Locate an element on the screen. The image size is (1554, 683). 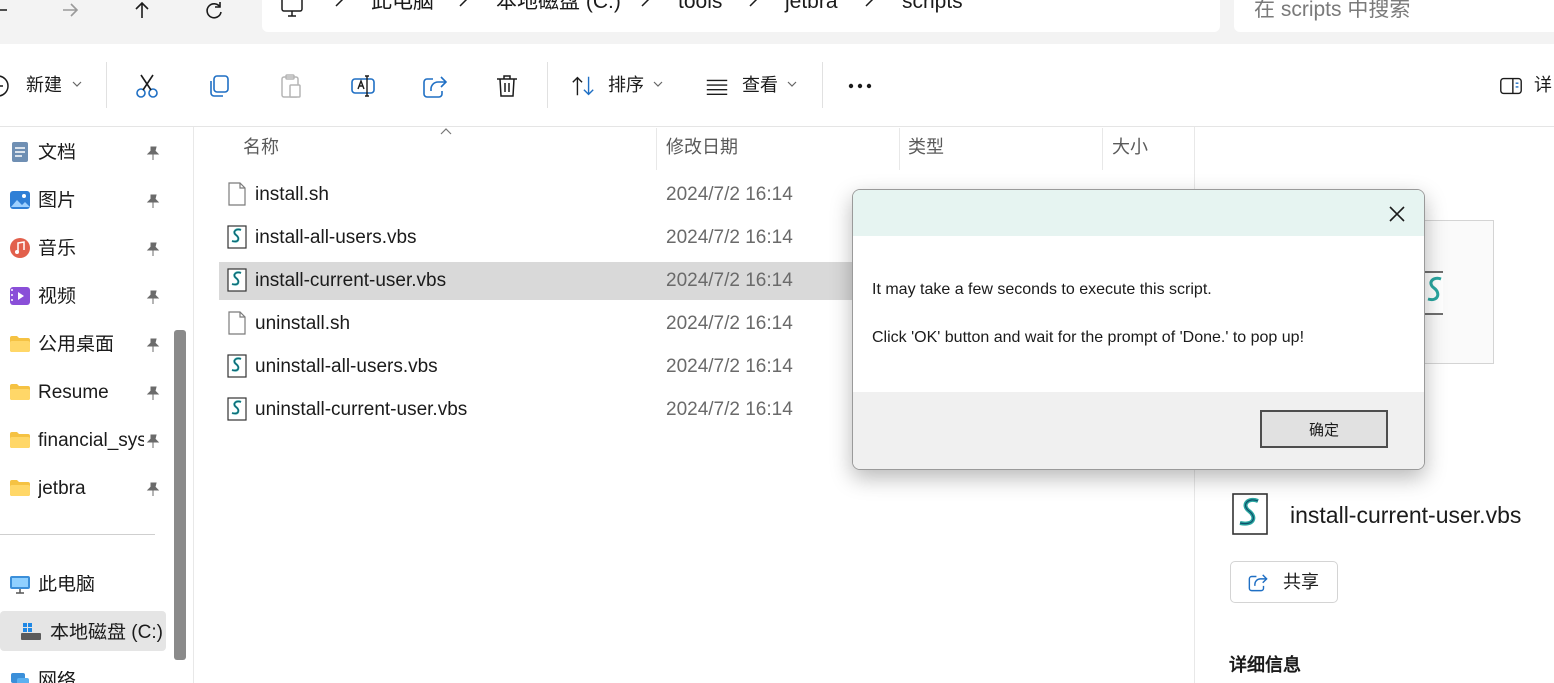
nav-item-local-disk: 本地磁盘 (C:) is located at coordinates (83, 631).